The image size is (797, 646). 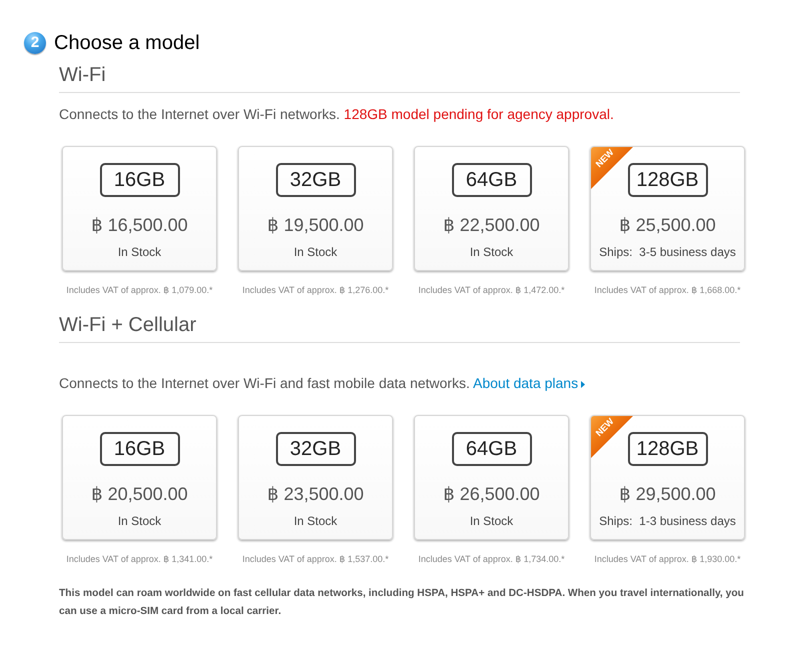 What do you see at coordinates (491, 494) in the screenshot?
I see `price-text: ฿ 26,500.00` at bounding box center [491, 494].